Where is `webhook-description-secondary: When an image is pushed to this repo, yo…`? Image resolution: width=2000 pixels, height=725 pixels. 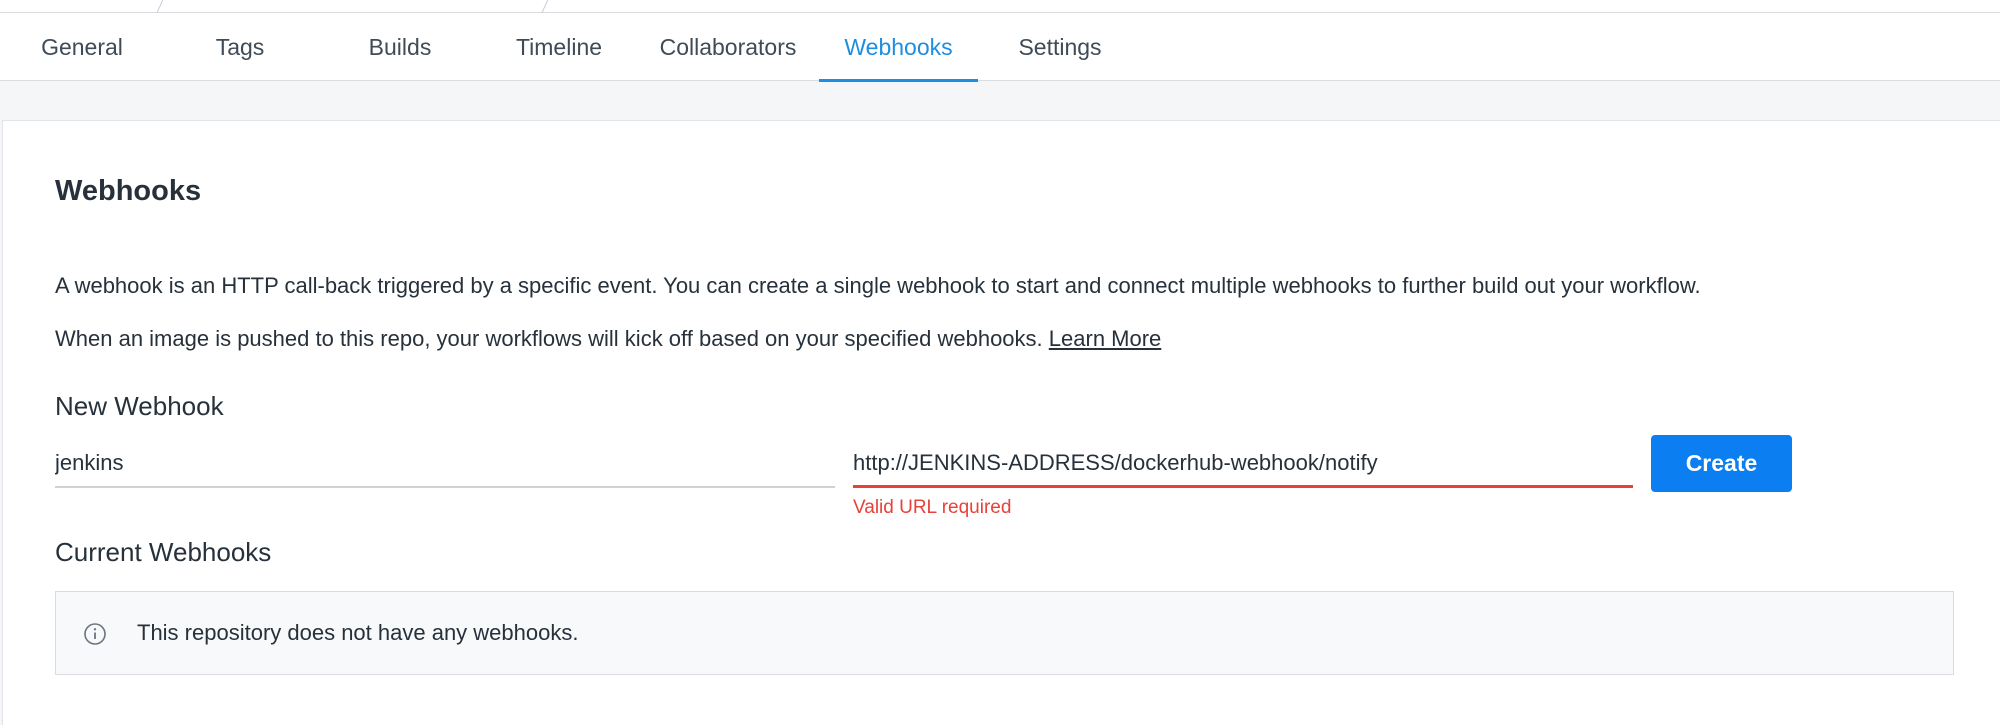
webhook-description-secondary: When an image is pushed to this repo, yo… is located at coordinates (608, 339).